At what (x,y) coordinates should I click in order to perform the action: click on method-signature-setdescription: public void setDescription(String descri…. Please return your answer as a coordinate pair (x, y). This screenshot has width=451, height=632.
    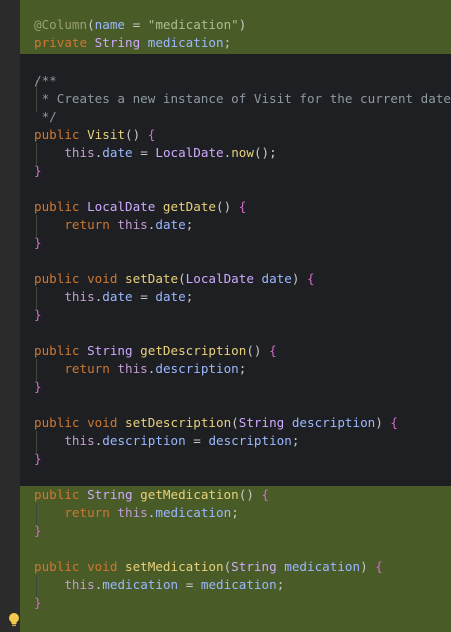
    Looking at the image, I should click on (216, 423).